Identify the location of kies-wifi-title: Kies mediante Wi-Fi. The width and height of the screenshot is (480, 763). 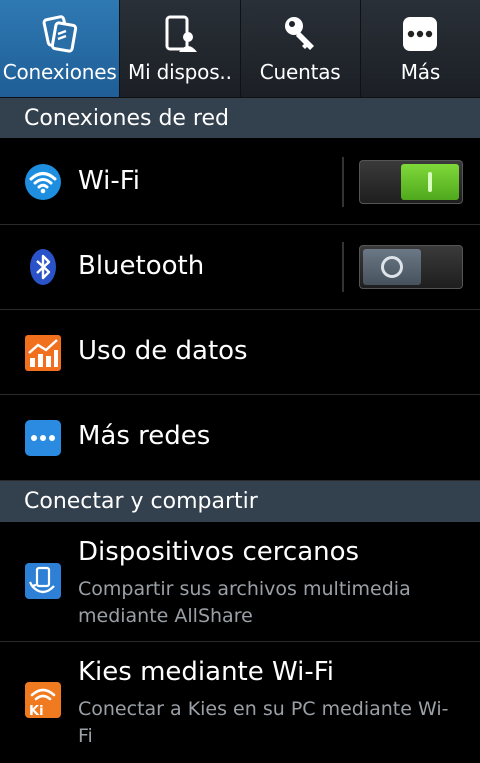
(206, 672).